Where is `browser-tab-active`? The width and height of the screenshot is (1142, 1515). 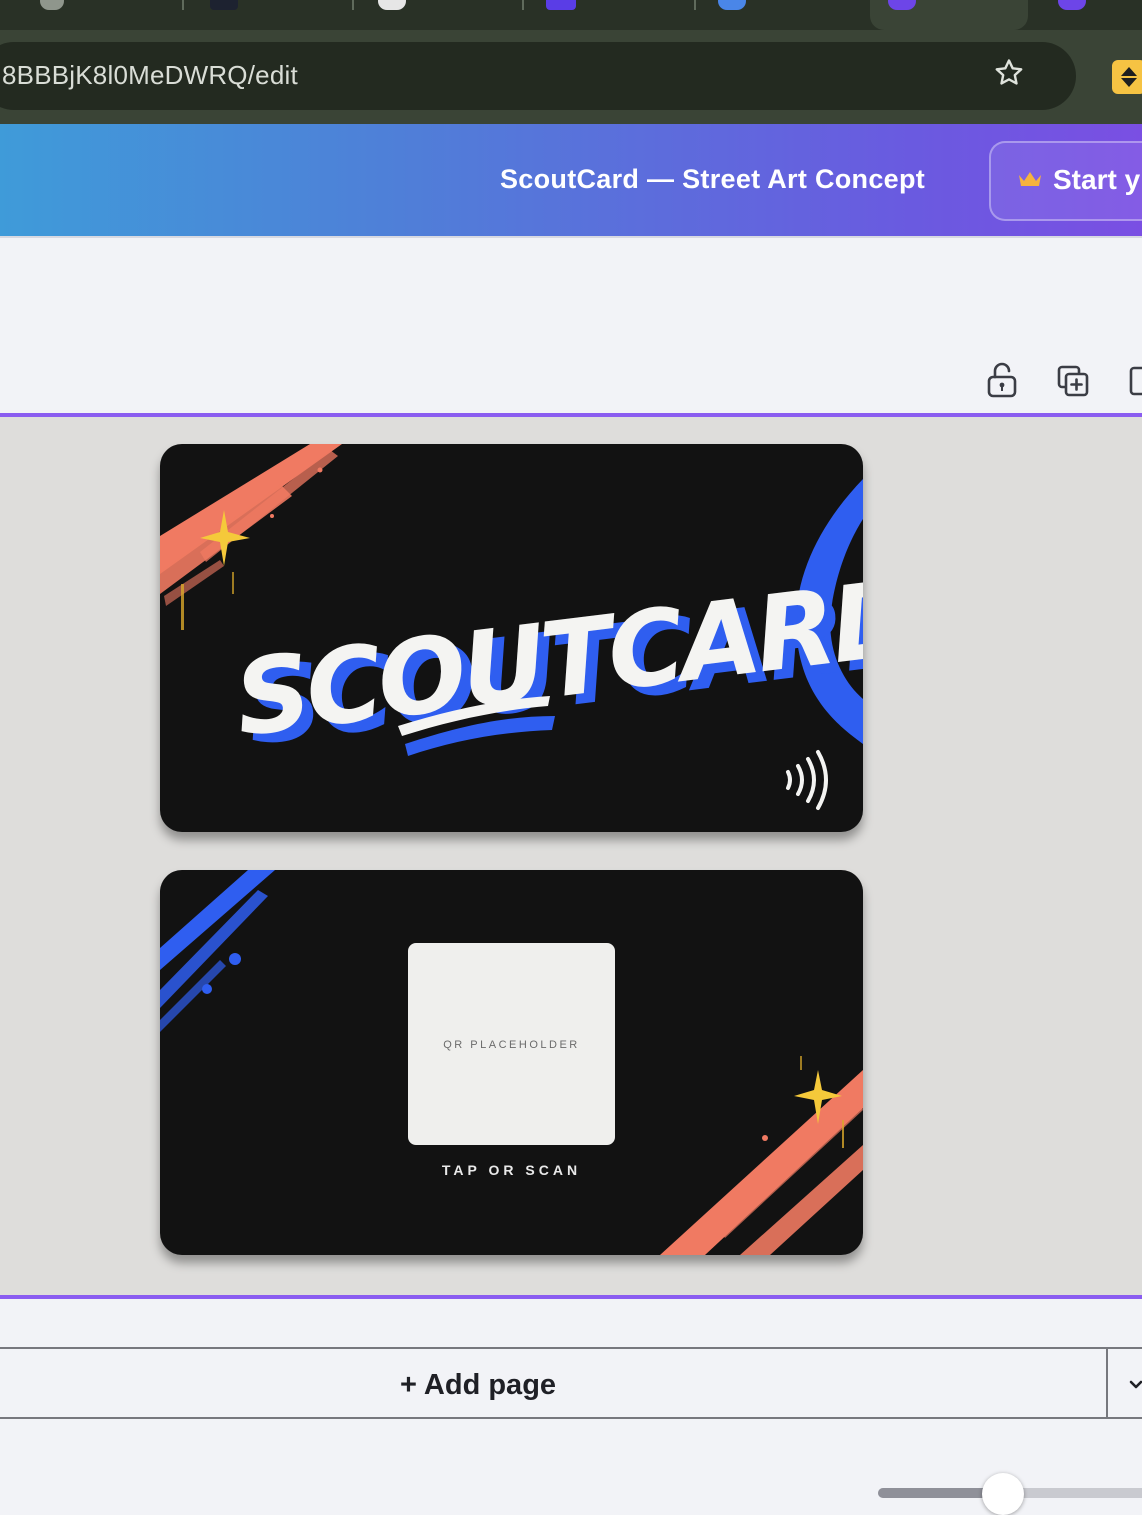 browser-tab-active is located at coordinates (949, 15).